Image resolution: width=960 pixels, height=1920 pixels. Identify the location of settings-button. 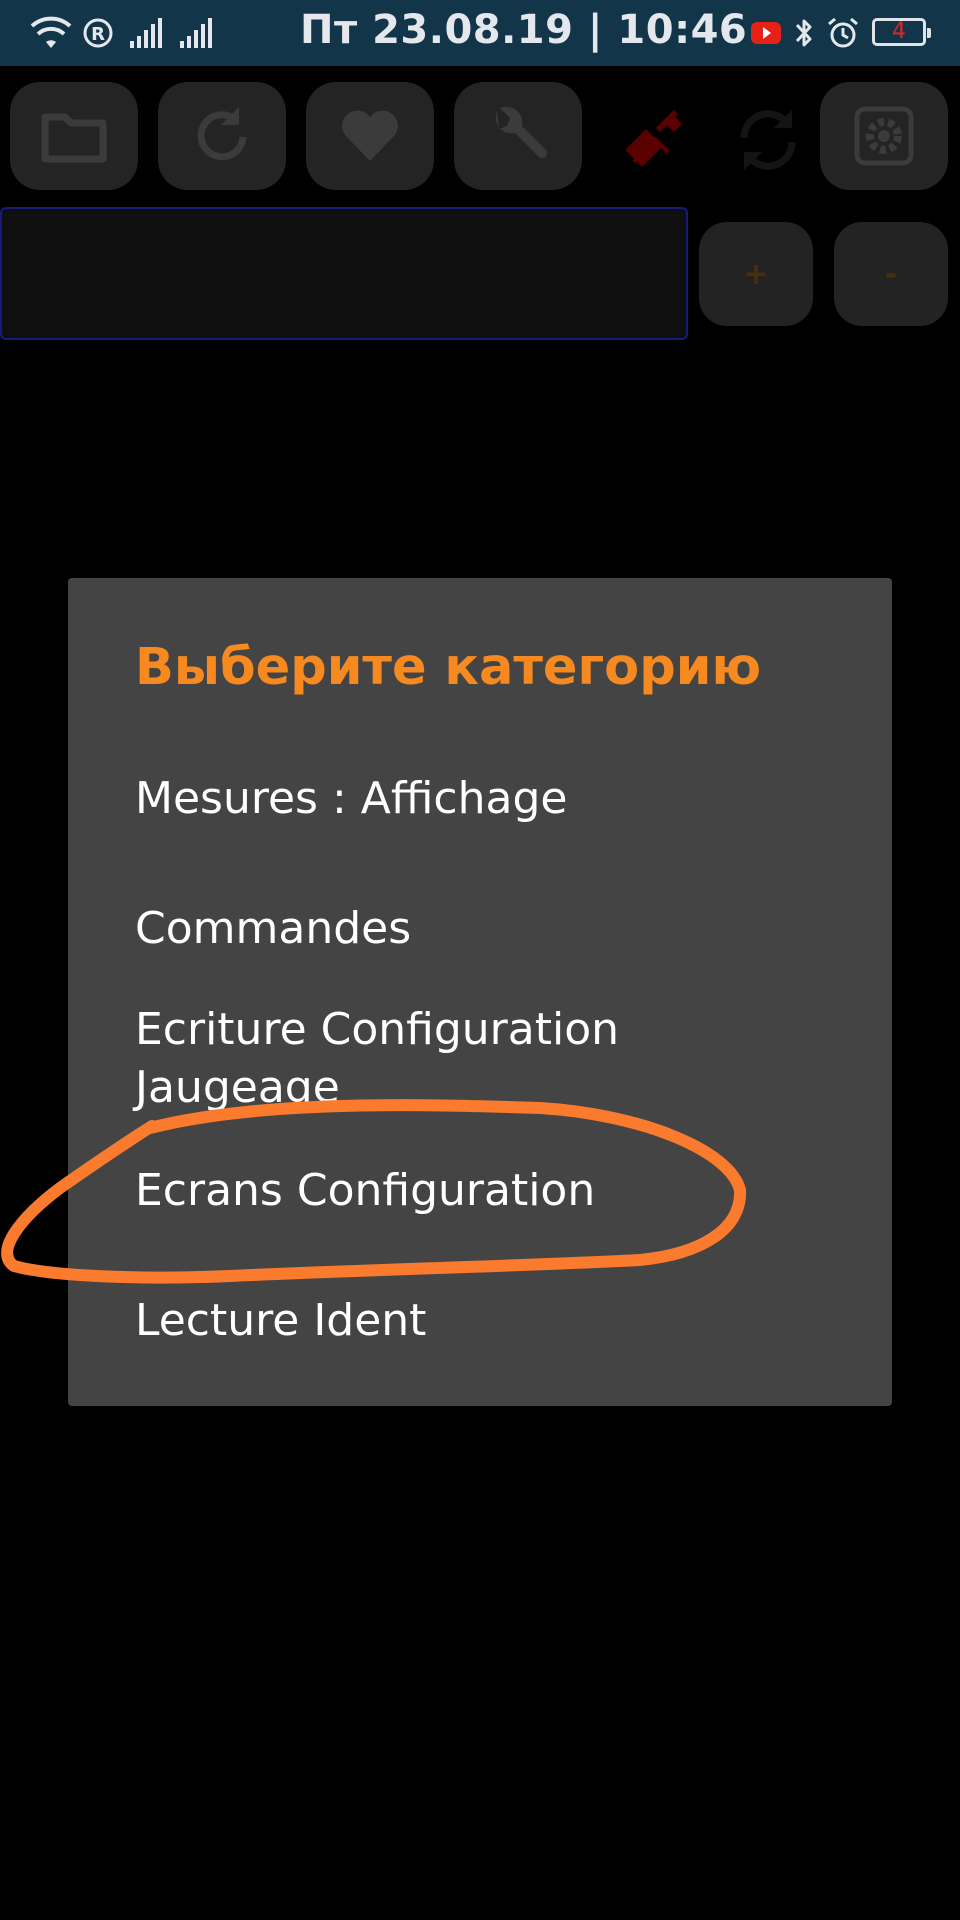
(884, 136).